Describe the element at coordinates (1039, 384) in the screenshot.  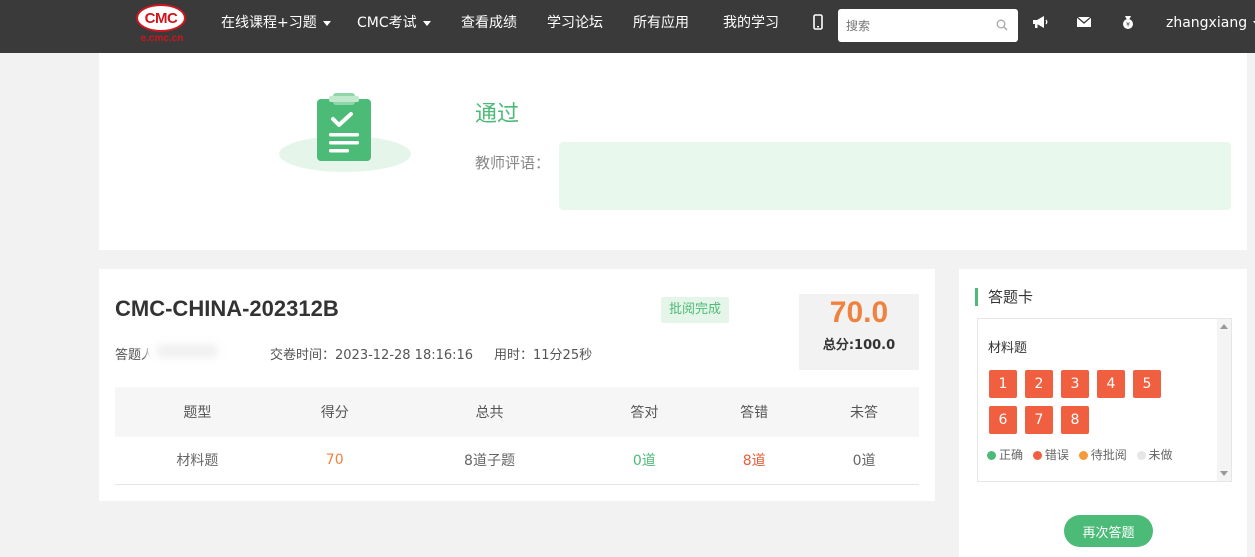
I see `question-button-2: 2` at that location.